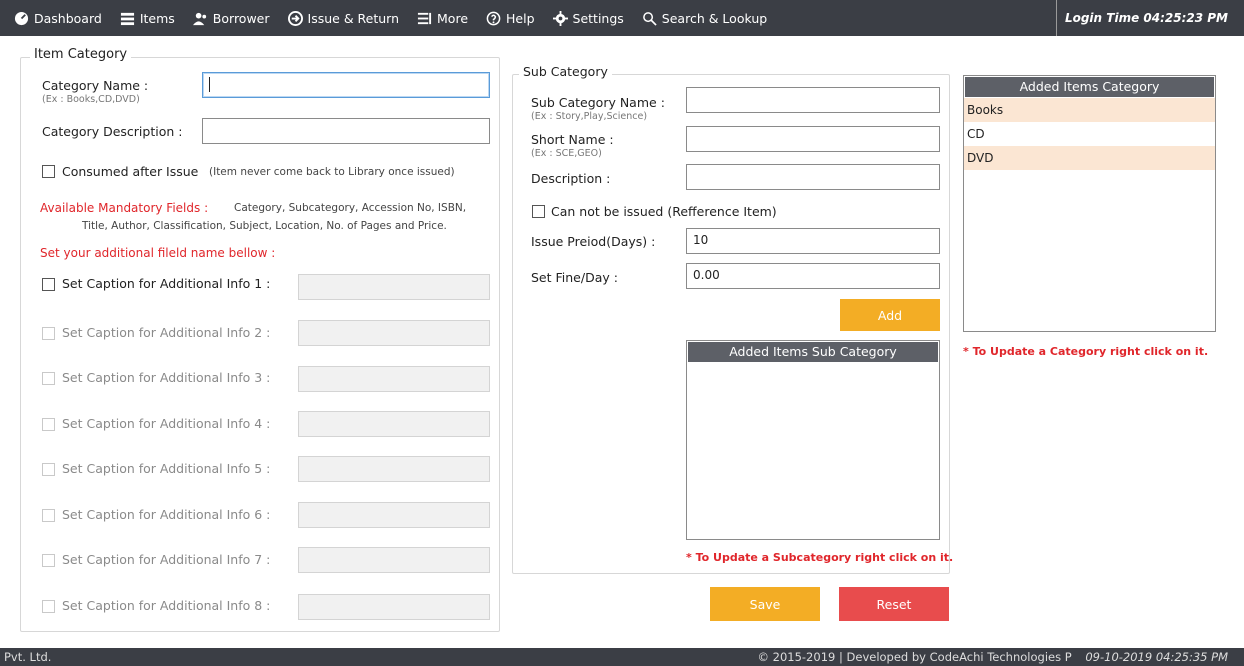 The height and width of the screenshot is (666, 1244). Describe the element at coordinates (112, 131) in the screenshot. I see `category-description-label: Category Description :` at that location.